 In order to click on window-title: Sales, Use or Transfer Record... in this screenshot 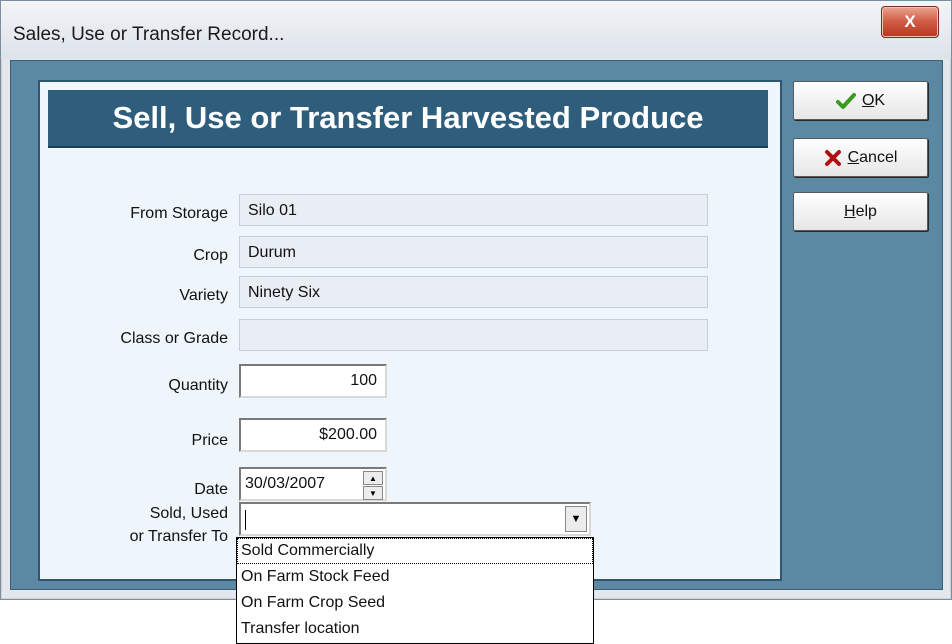, I will do `click(149, 34)`.